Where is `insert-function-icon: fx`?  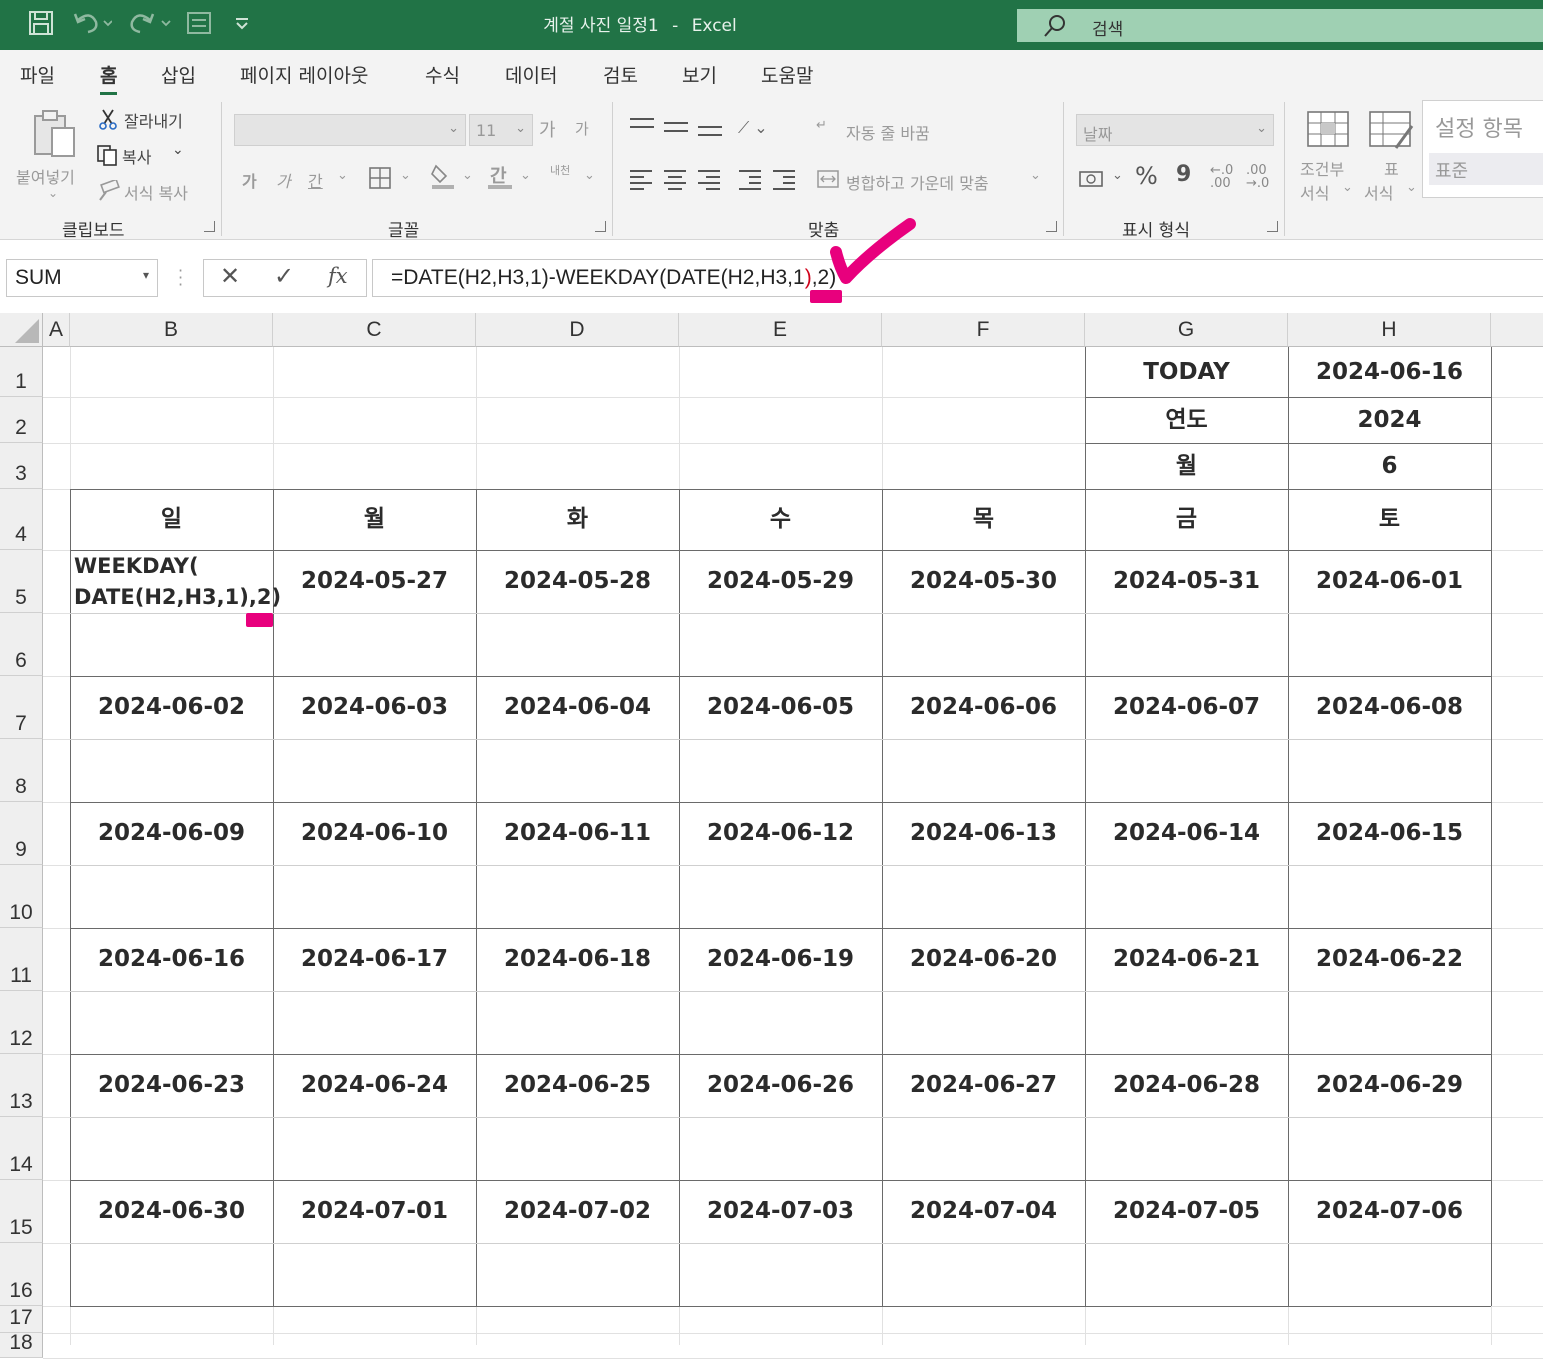
insert-function-icon: fx is located at coordinates (338, 276).